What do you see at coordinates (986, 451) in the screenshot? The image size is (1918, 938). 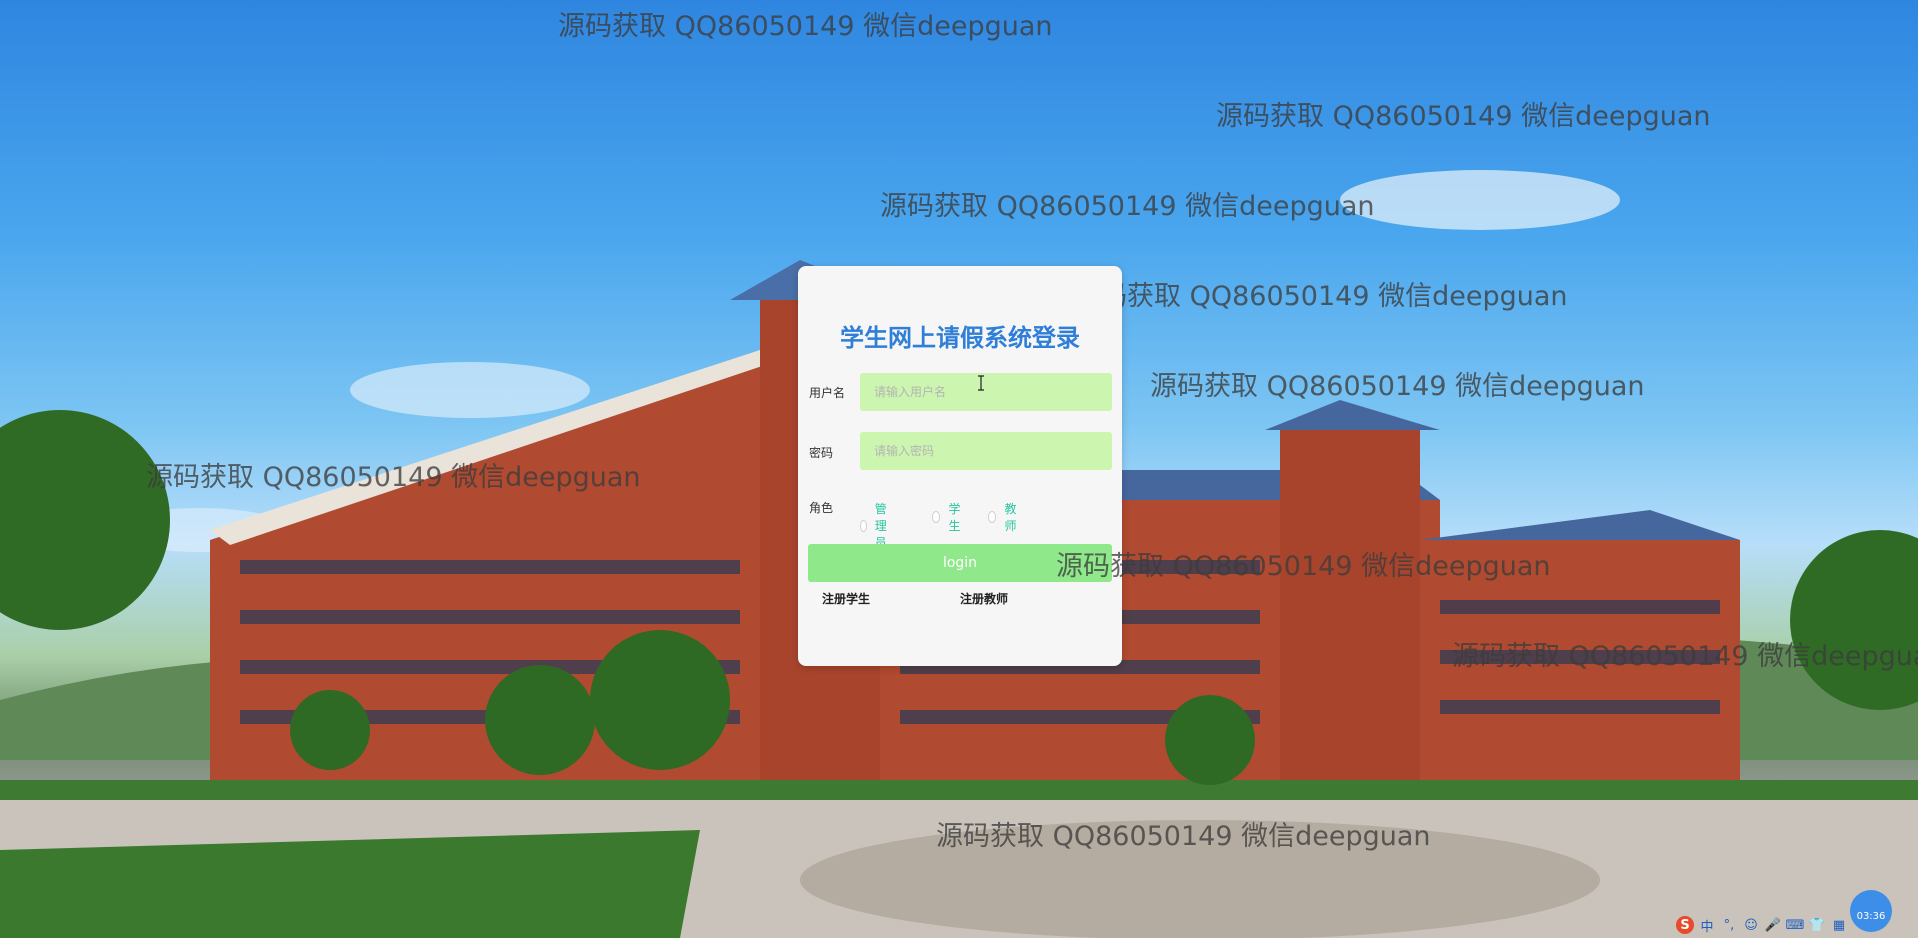 I see `password-input` at bounding box center [986, 451].